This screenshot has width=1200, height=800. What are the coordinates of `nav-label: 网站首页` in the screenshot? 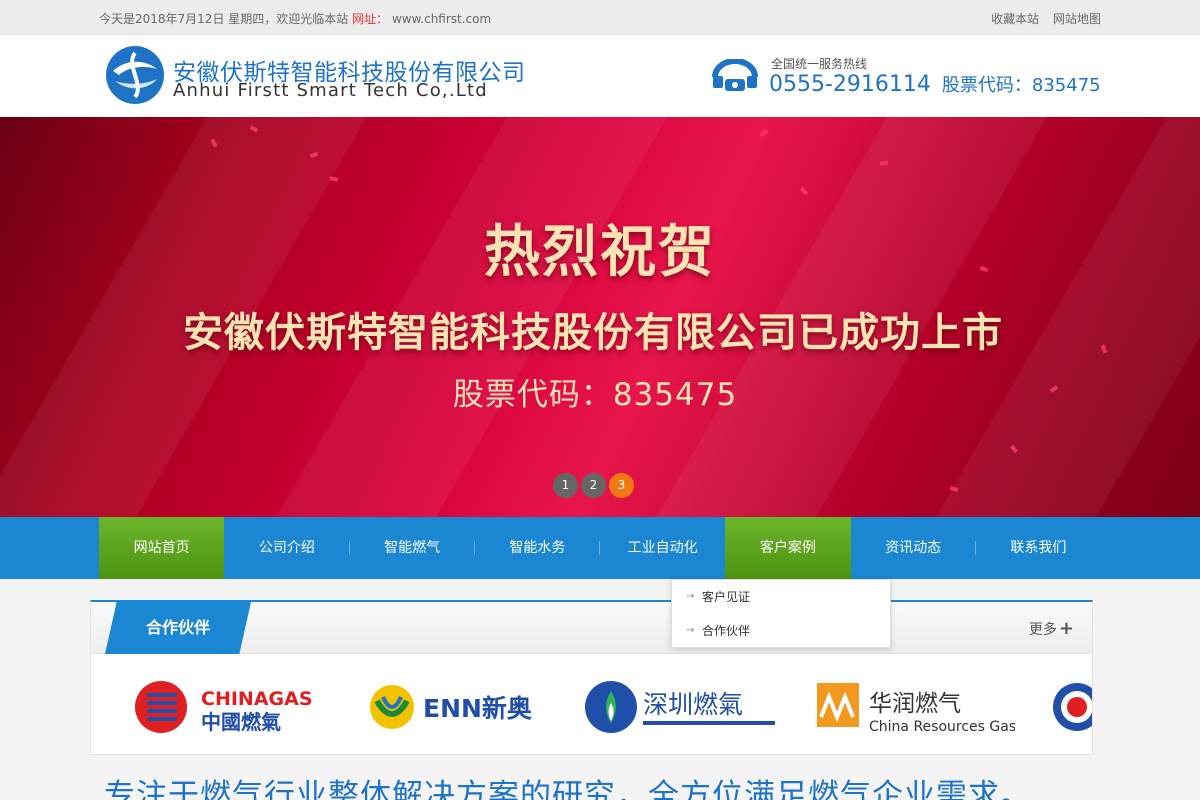 It's located at (161, 548).